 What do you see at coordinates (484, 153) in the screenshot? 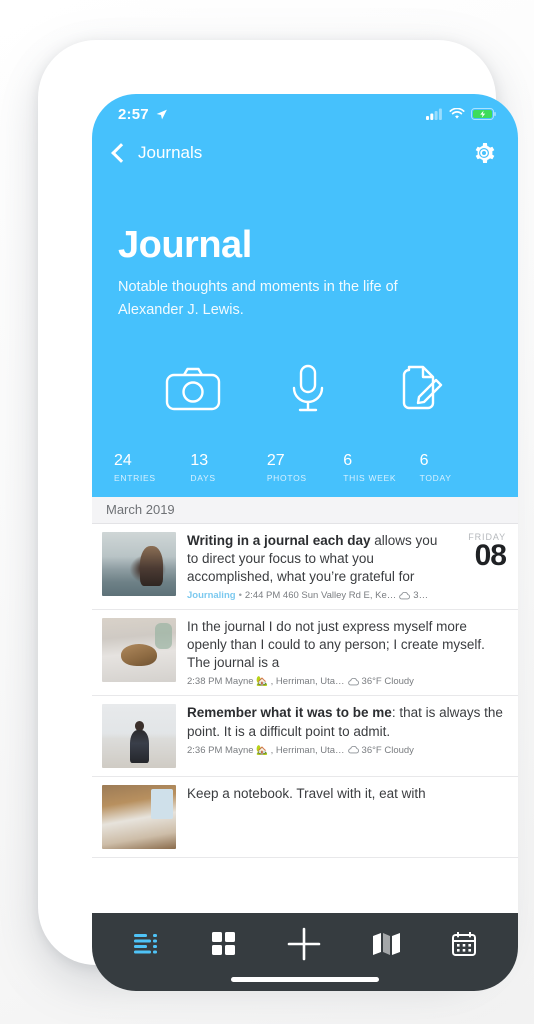
I see `gear-icon` at bounding box center [484, 153].